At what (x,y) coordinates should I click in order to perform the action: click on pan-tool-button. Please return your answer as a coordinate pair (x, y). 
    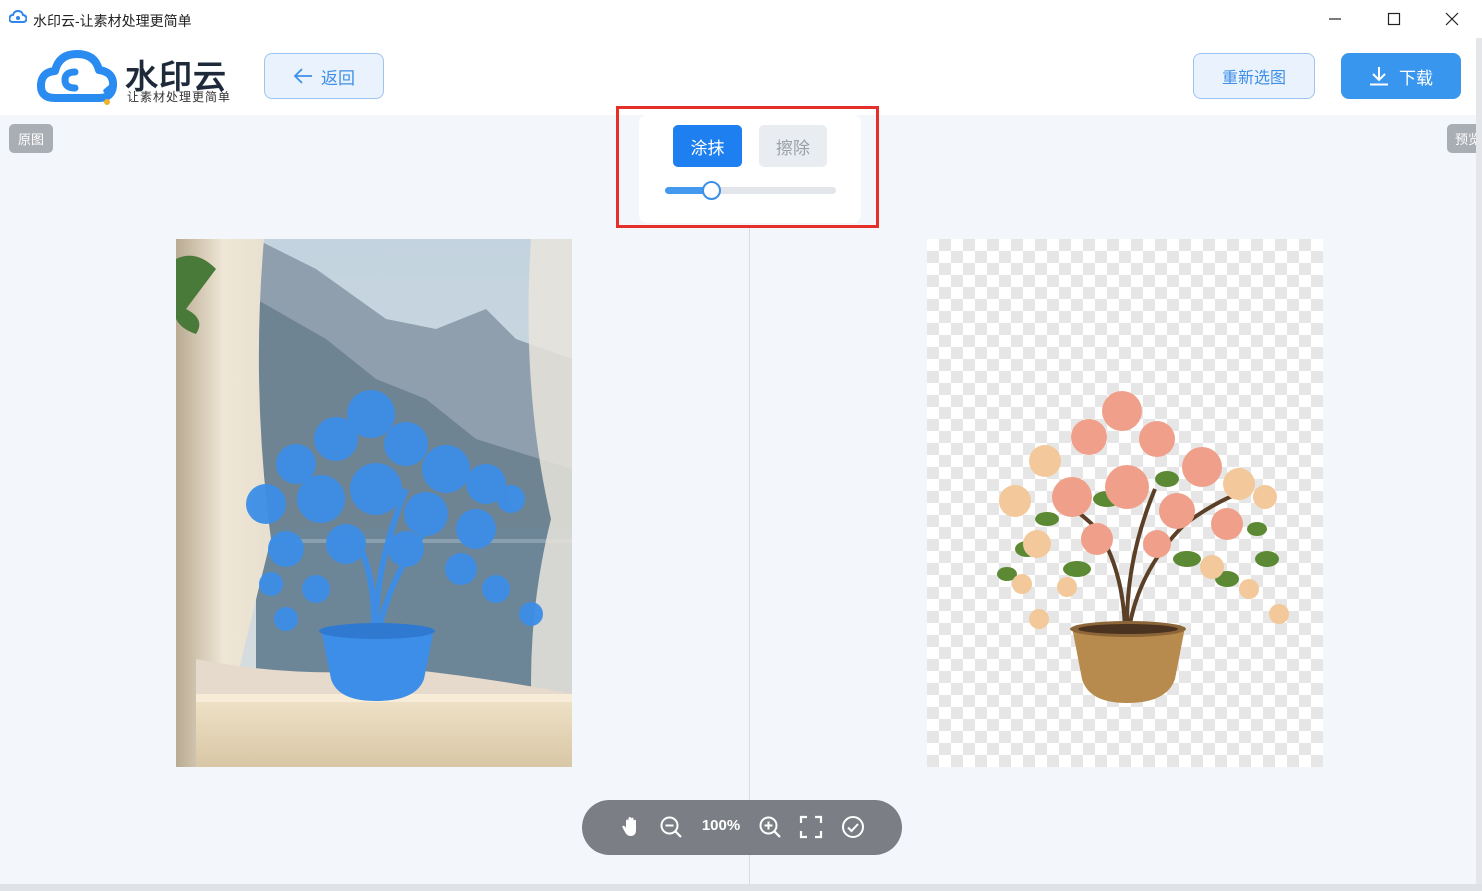
    Looking at the image, I should click on (631, 827).